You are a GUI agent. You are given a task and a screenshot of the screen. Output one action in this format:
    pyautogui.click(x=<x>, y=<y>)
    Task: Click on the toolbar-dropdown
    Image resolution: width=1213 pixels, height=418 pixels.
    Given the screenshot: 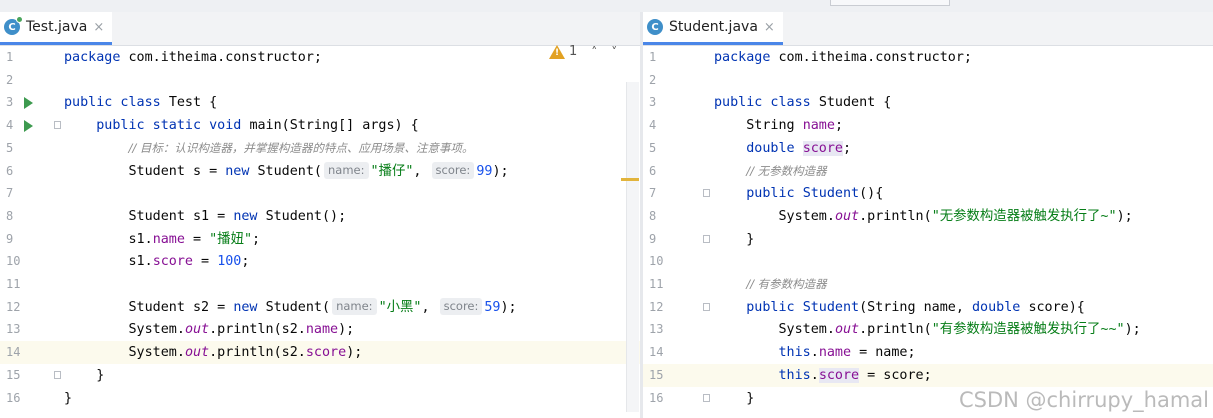 What is the action you would take?
    pyautogui.click(x=890, y=3)
    